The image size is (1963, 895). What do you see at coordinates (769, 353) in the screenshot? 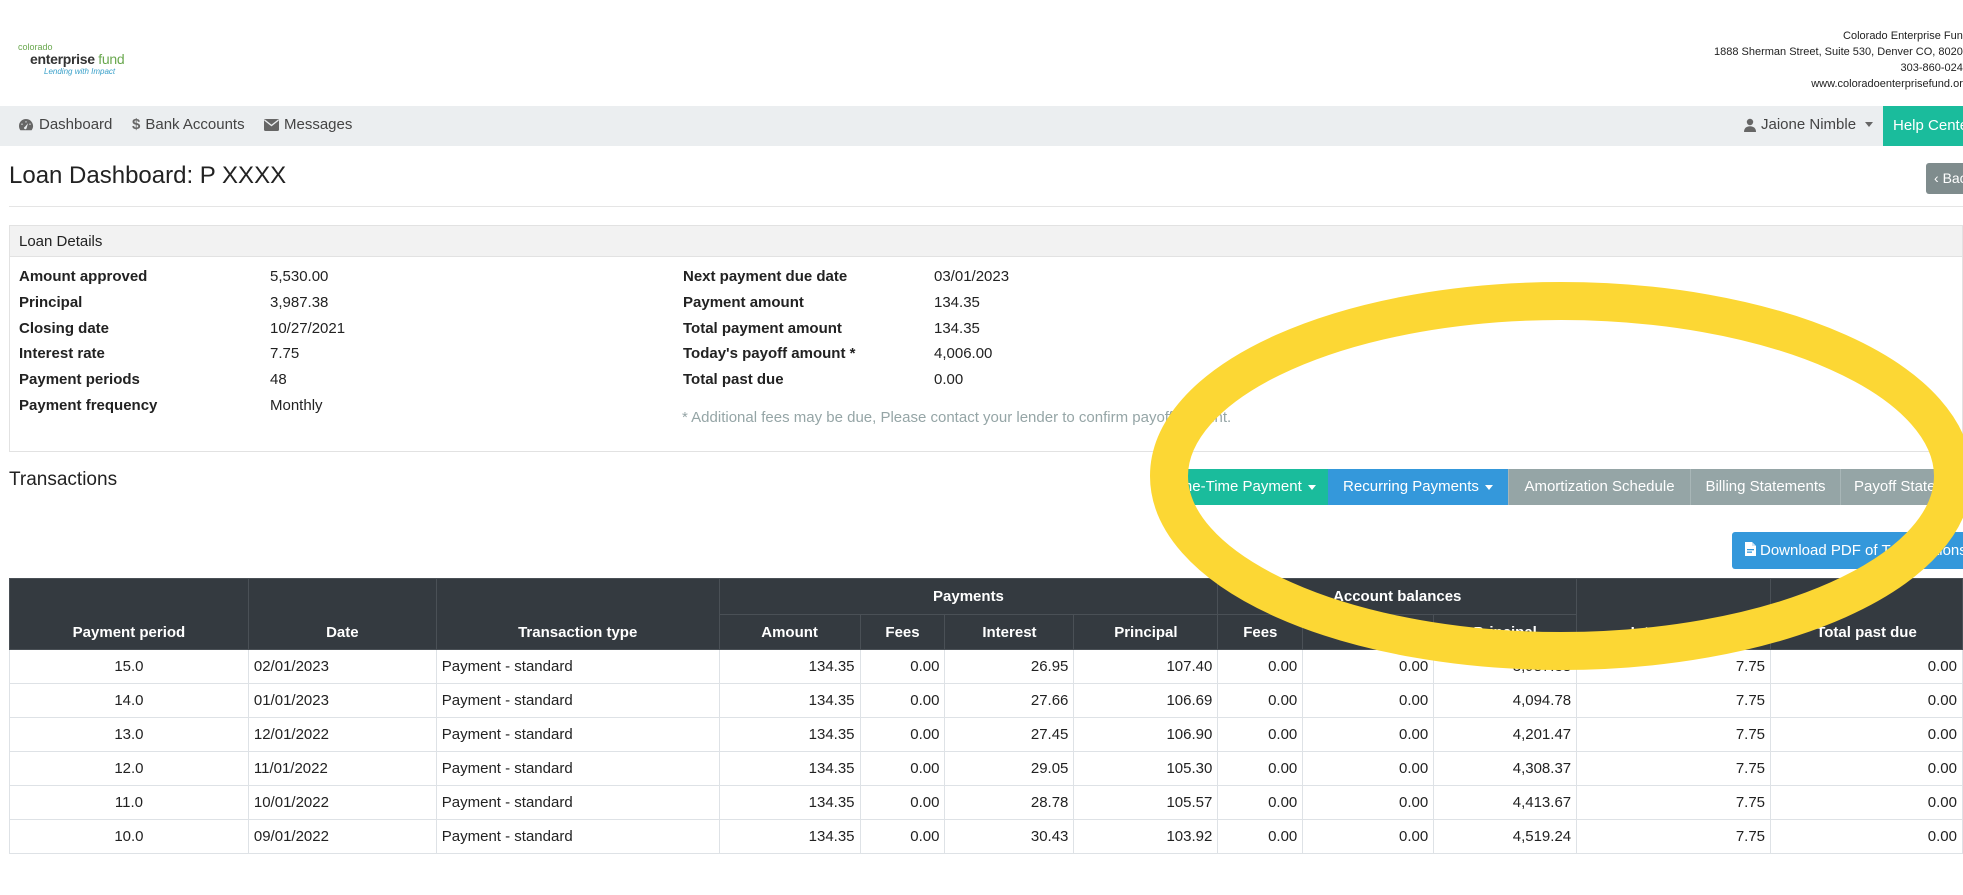
I see `detail-label: Today's payoff amount *` at bounding box center [769, 353].